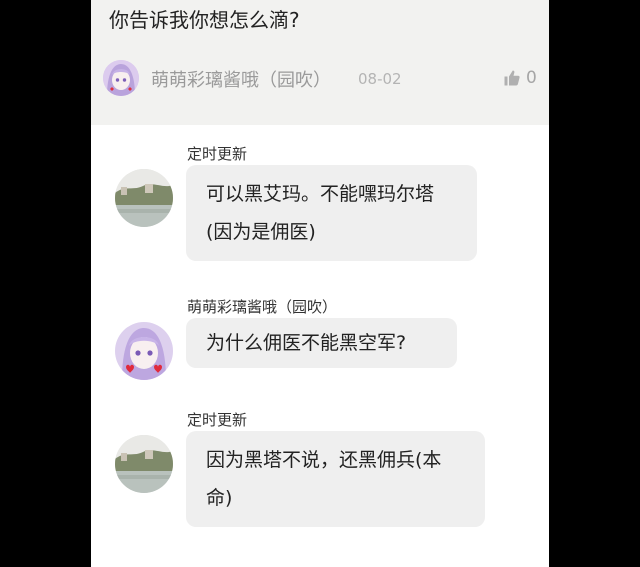 This screenshot has height=567, width=640. What do you see at coordinates (262, 306) in the screenshot?
I see `reply-username: 萌萌彩璃酱哦（园吹）` at bounding box center [262, 306].